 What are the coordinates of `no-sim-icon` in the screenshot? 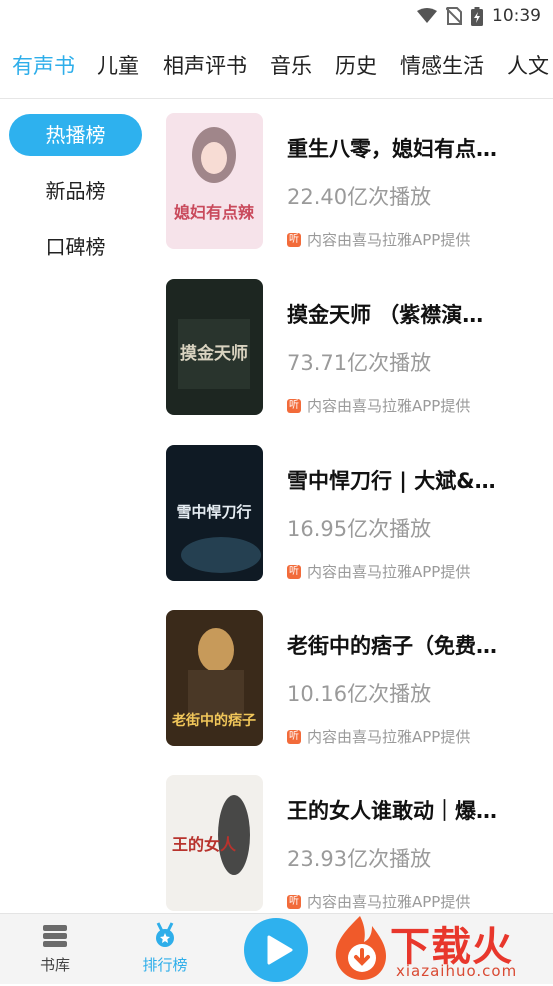 It's located at (454, 16).